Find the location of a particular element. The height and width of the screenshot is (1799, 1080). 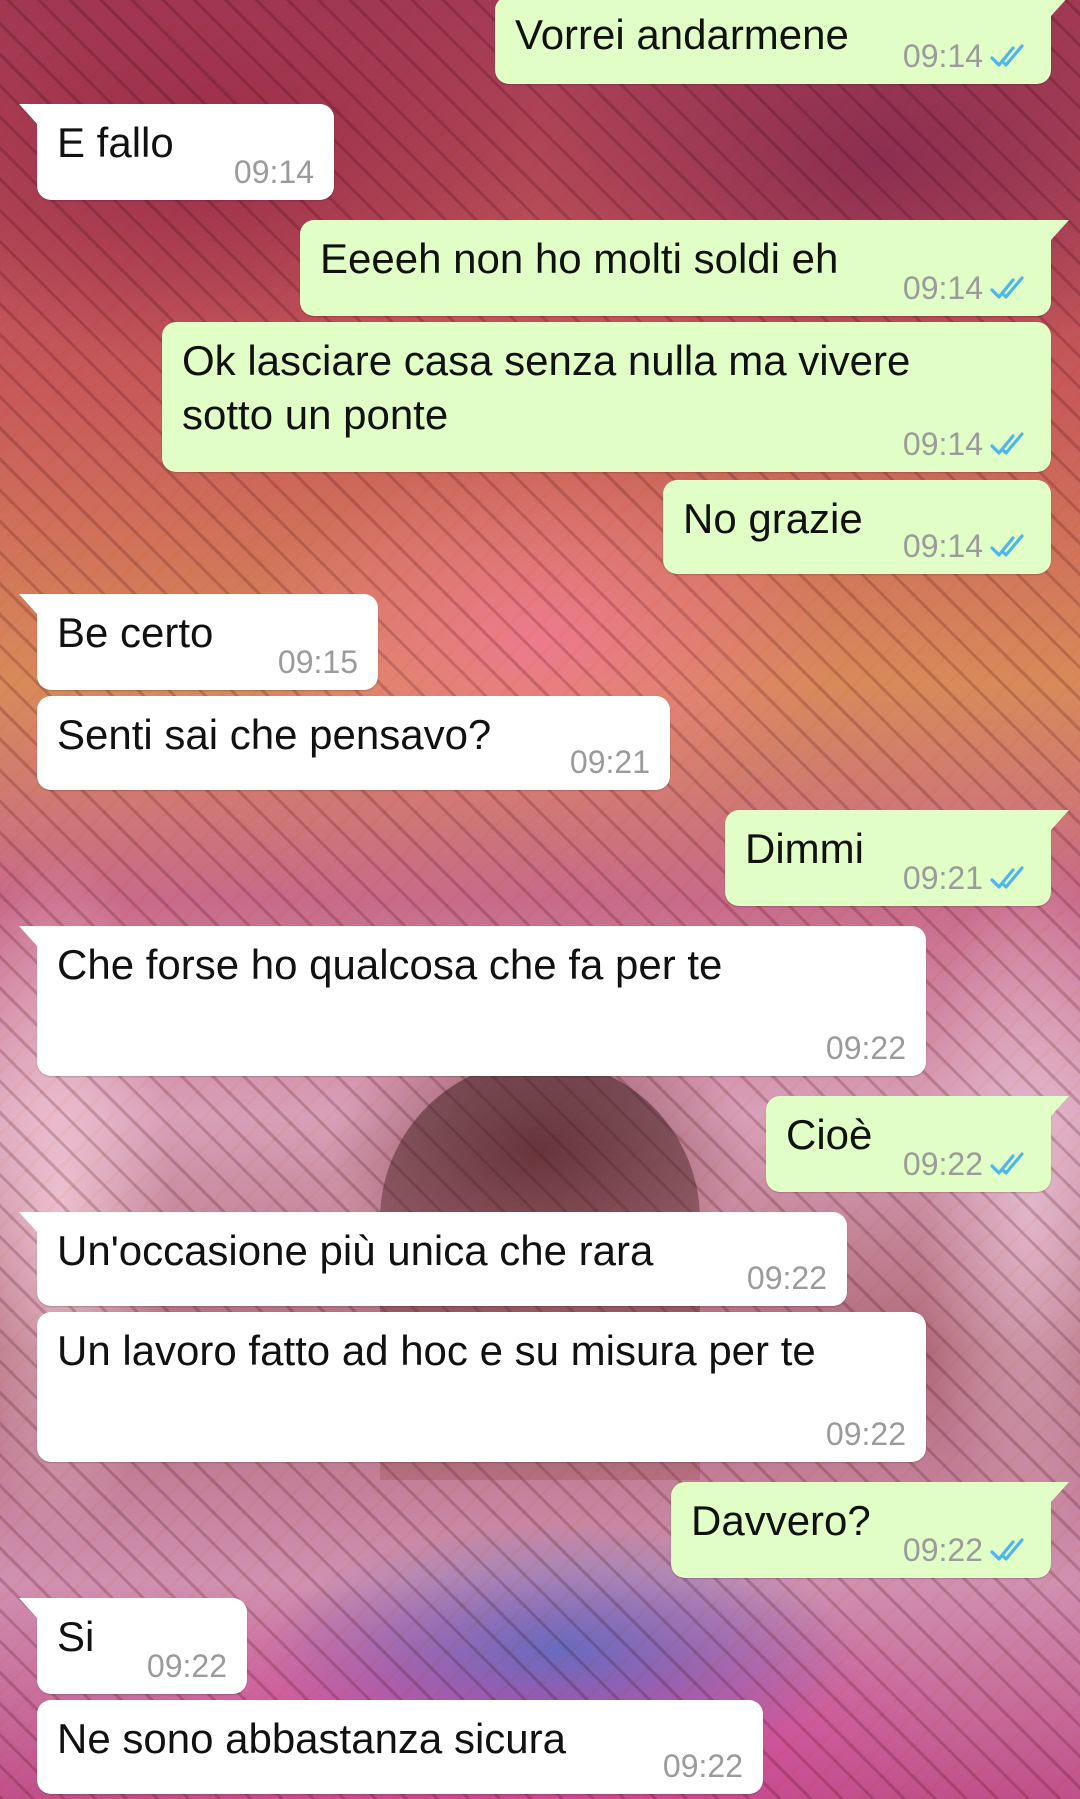

message-text: Eeeeh non ho molti soldi eh is located at coordinates (579, 258).